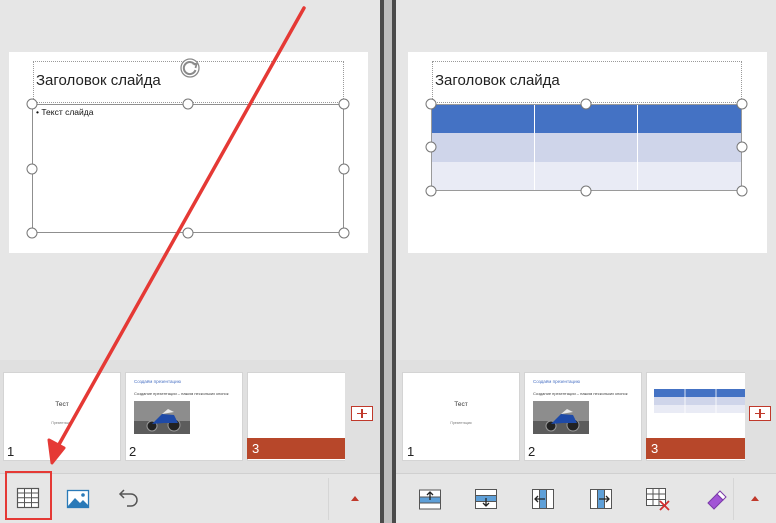 The image size is (776, 523). I want to click on insert-row-above-icon, so click(430, 499).